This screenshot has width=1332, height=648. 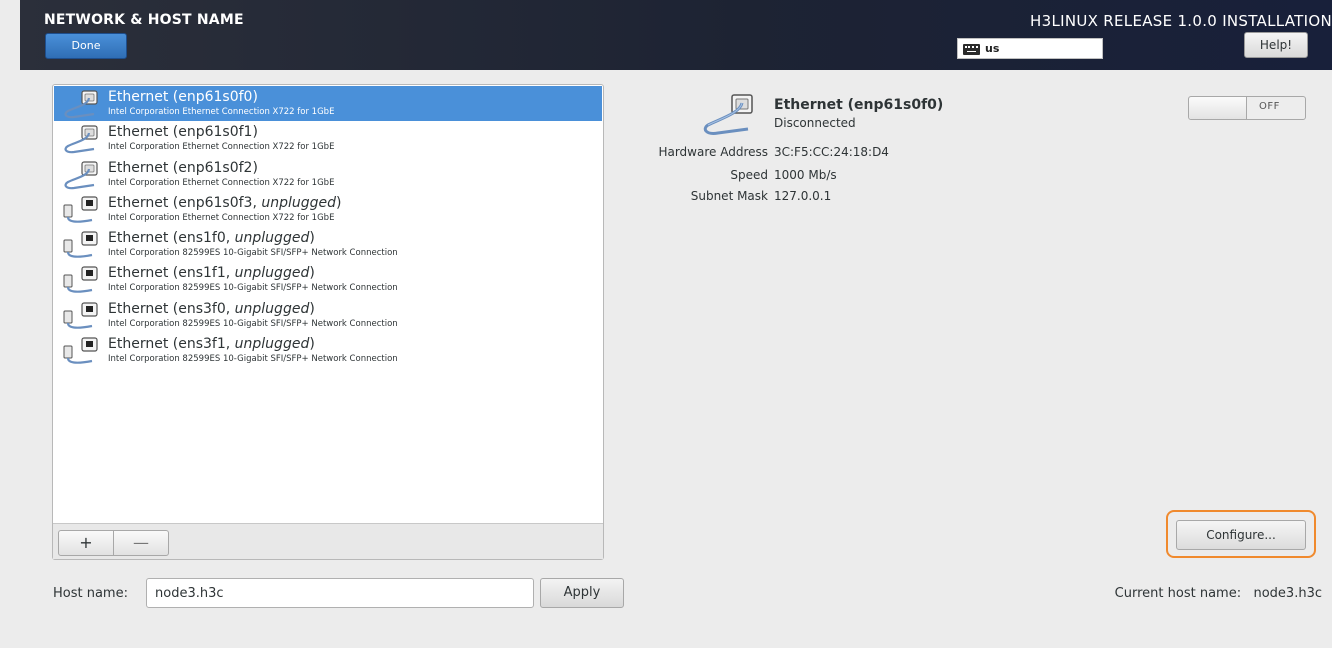 I want to click on device-name-text: Ethernet (enp61s0f2), so click(x=183, y=167).